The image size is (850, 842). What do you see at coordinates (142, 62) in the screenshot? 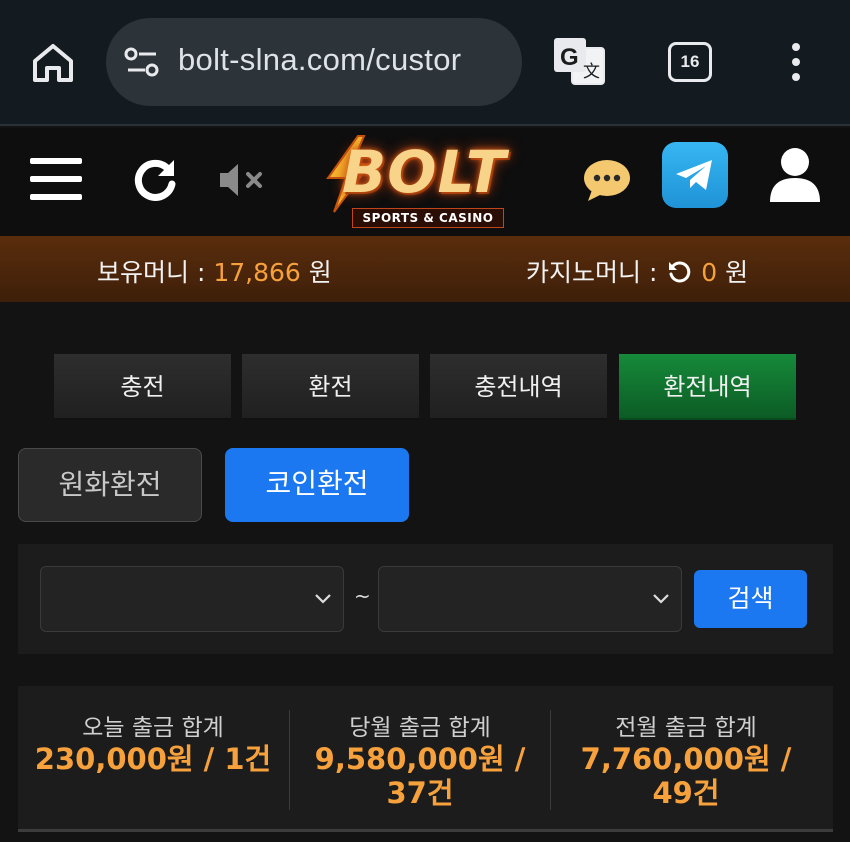
I see `site-info-icon` at bounding box center [142, 62].